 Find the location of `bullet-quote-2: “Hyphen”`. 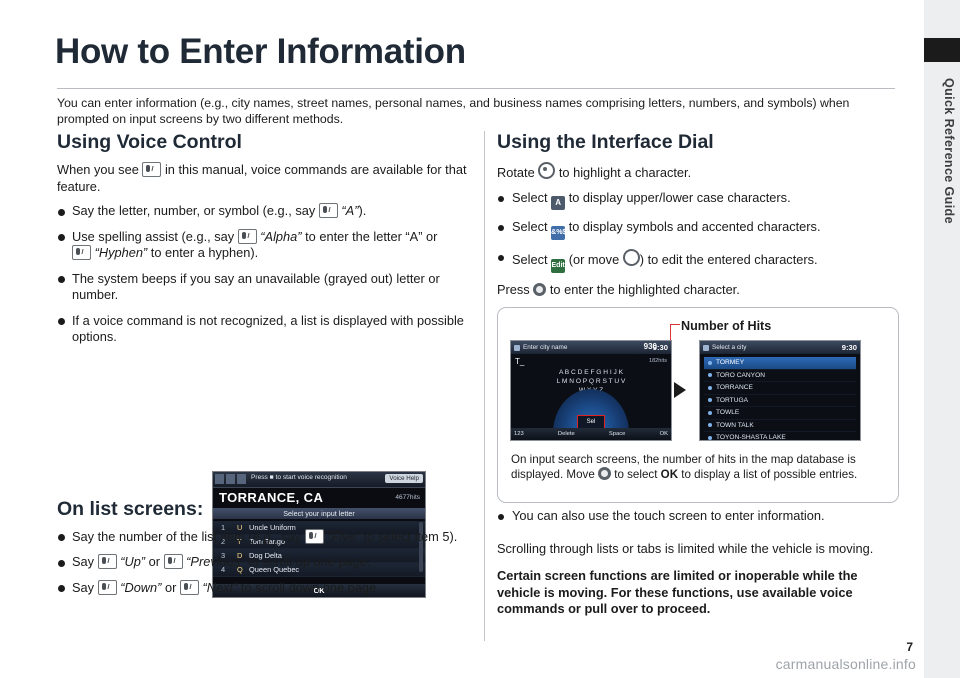

bullet-quote-2: “Hyphen” is located at coordinates (121, 252).